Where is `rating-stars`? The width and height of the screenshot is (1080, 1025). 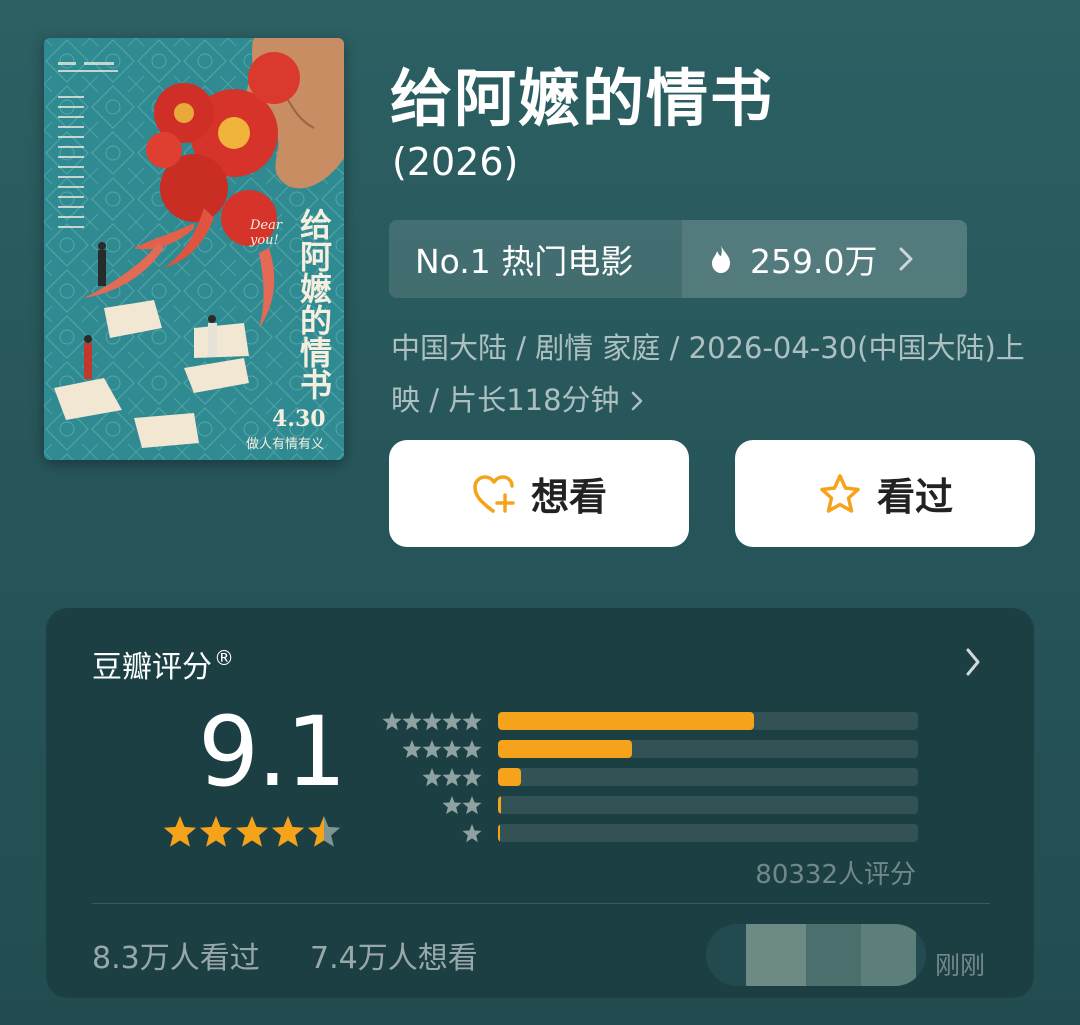
rating-stars is located at coordinates (252, 831).